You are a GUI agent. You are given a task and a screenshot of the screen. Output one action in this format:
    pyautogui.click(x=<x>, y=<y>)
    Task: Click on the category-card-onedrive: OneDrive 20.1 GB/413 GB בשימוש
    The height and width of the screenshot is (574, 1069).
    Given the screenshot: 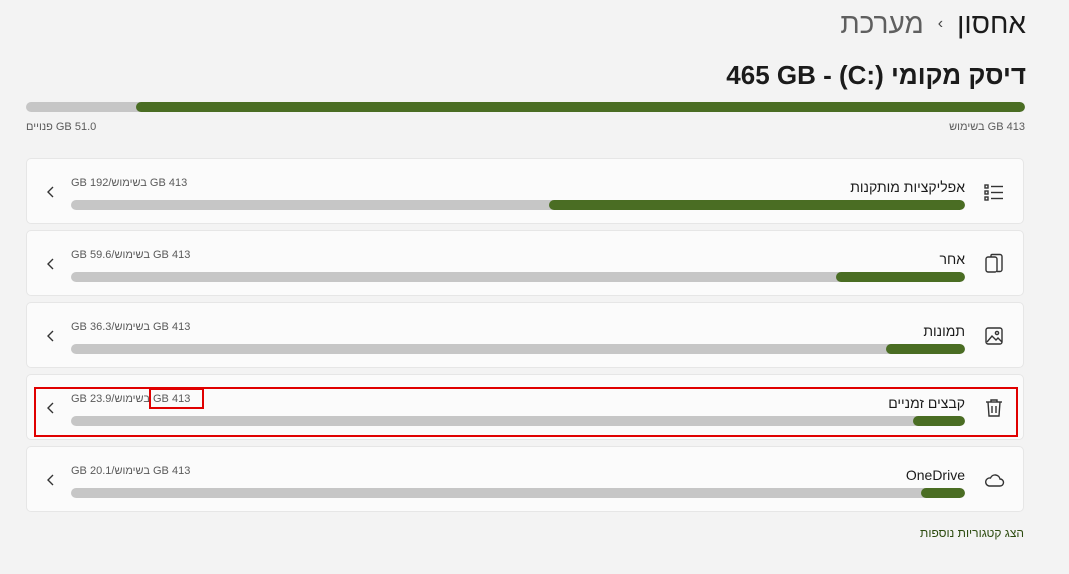 What is the action you would take?
    pyautogui.click(x=525, y=479)
    